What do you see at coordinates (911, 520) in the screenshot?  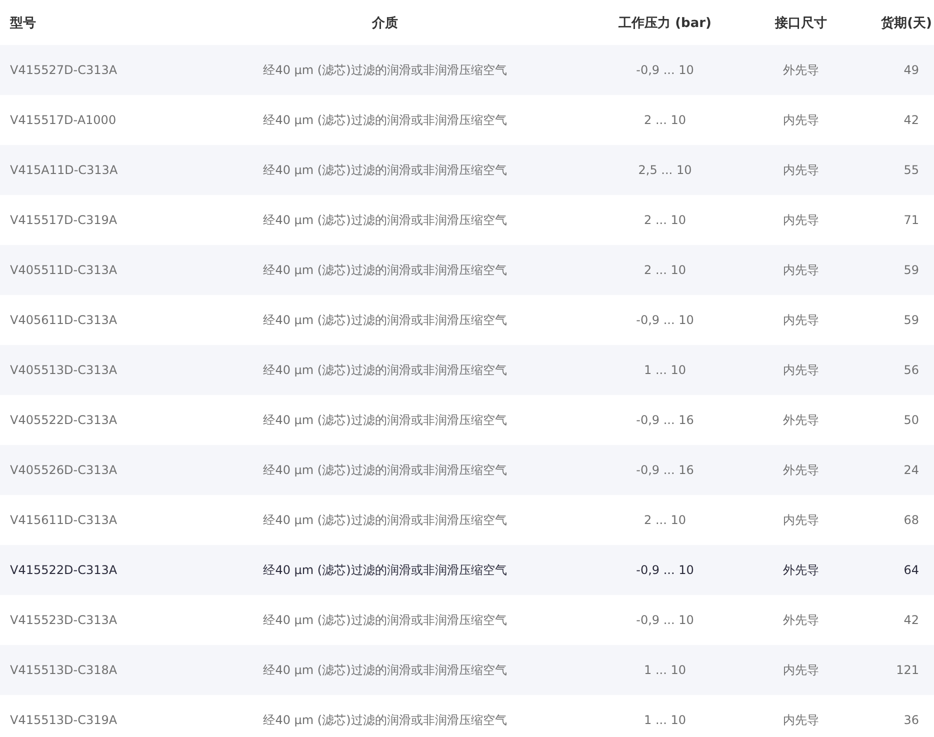 I see `table-cell-text: 68` at bounding box center [911, 520].